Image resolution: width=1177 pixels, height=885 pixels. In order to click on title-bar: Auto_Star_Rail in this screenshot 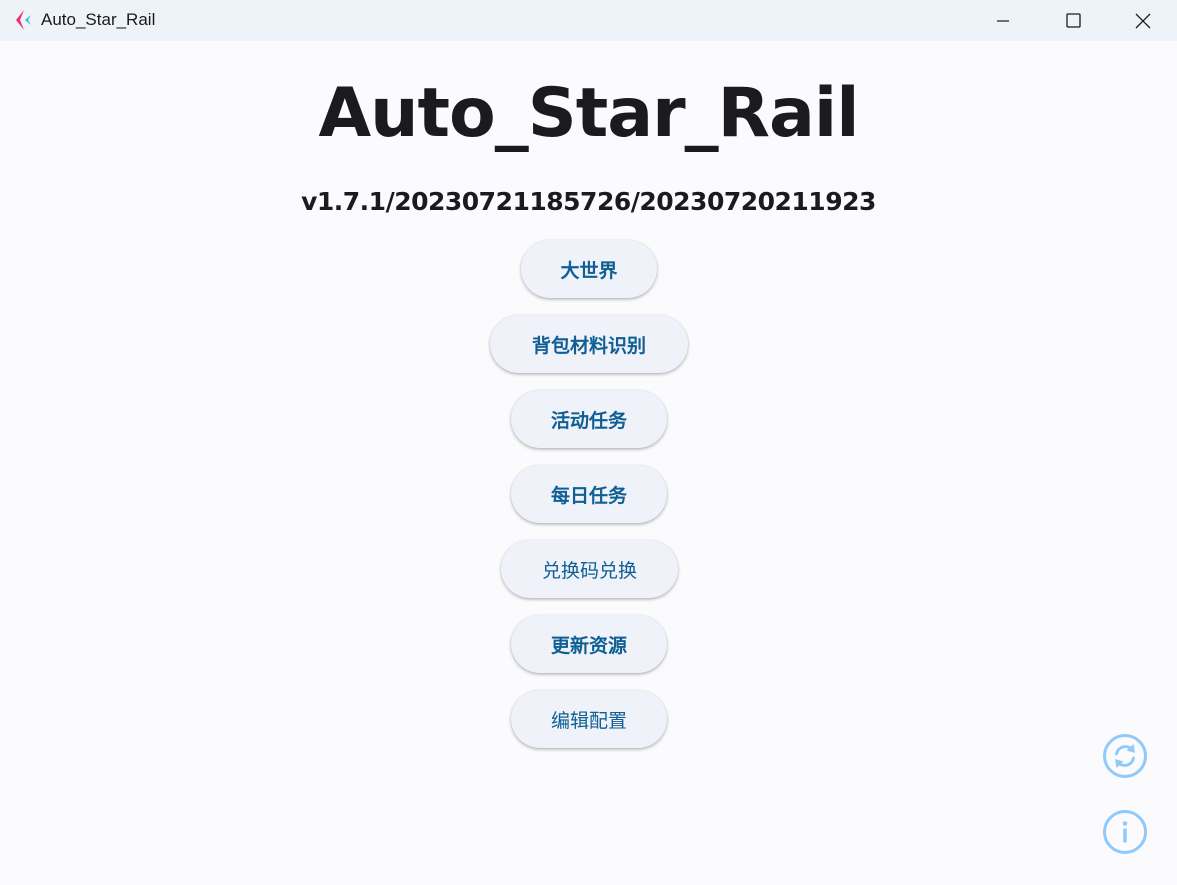, I will do `click(588, 20)`.